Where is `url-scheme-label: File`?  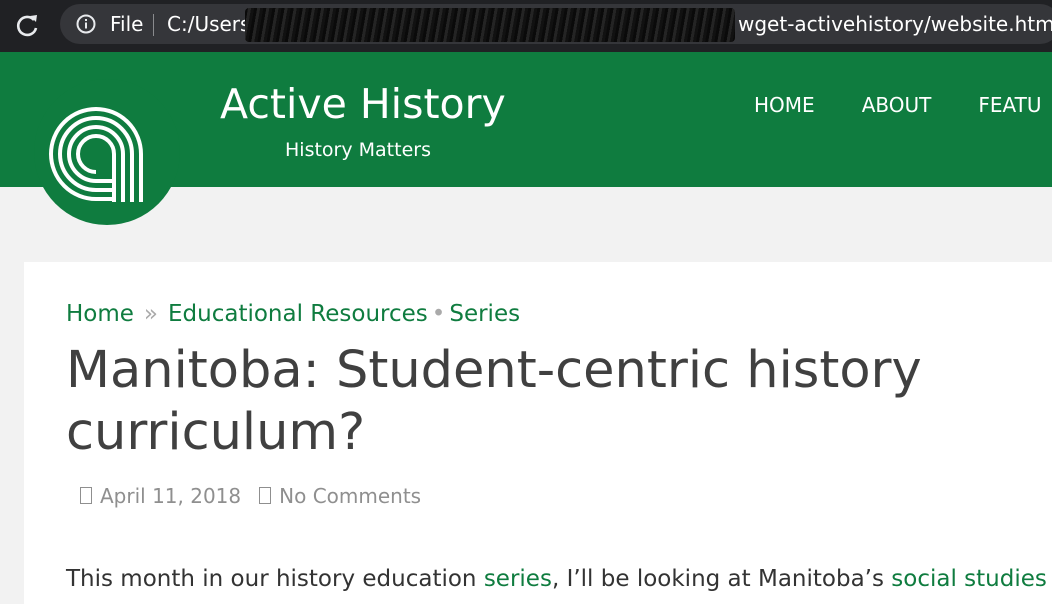 url-scheme-label: File is located at coordinates (127, 24).